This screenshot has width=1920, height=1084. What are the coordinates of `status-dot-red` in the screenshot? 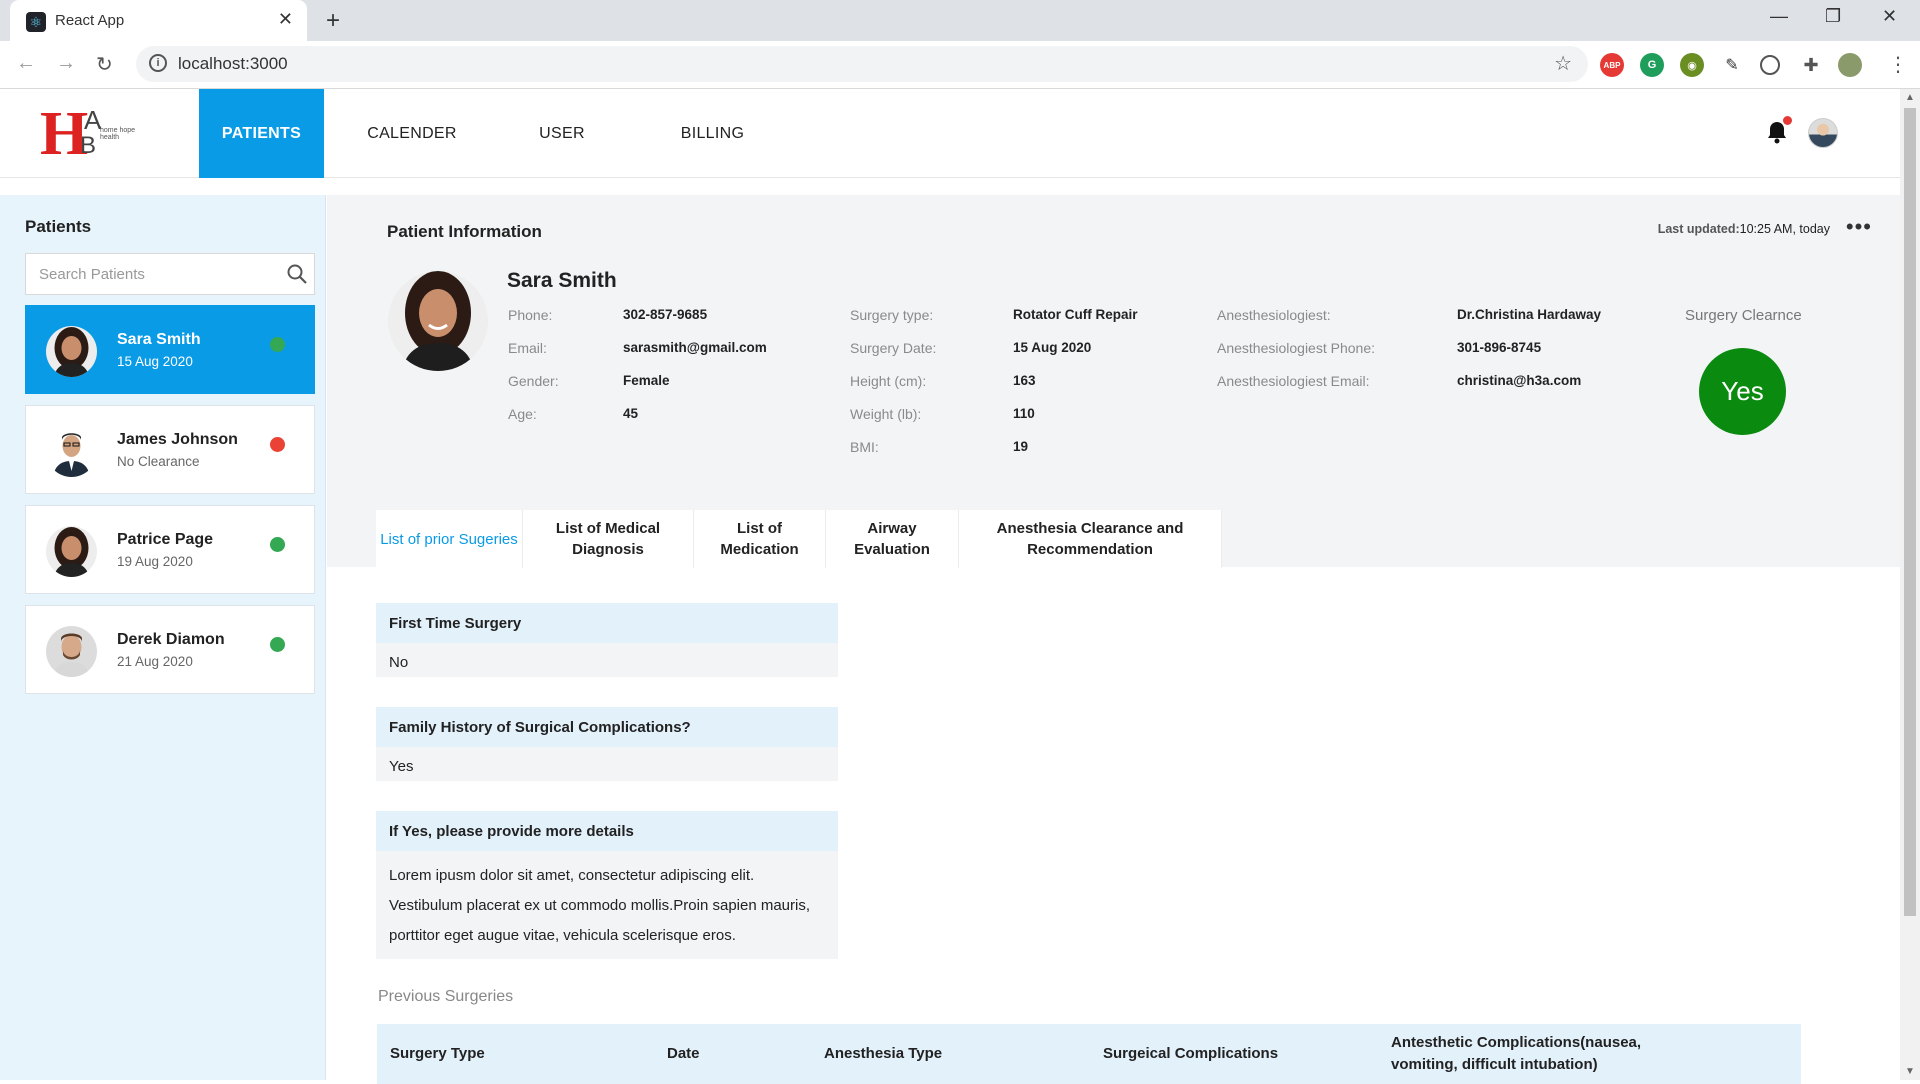 It's located at (277, 444).